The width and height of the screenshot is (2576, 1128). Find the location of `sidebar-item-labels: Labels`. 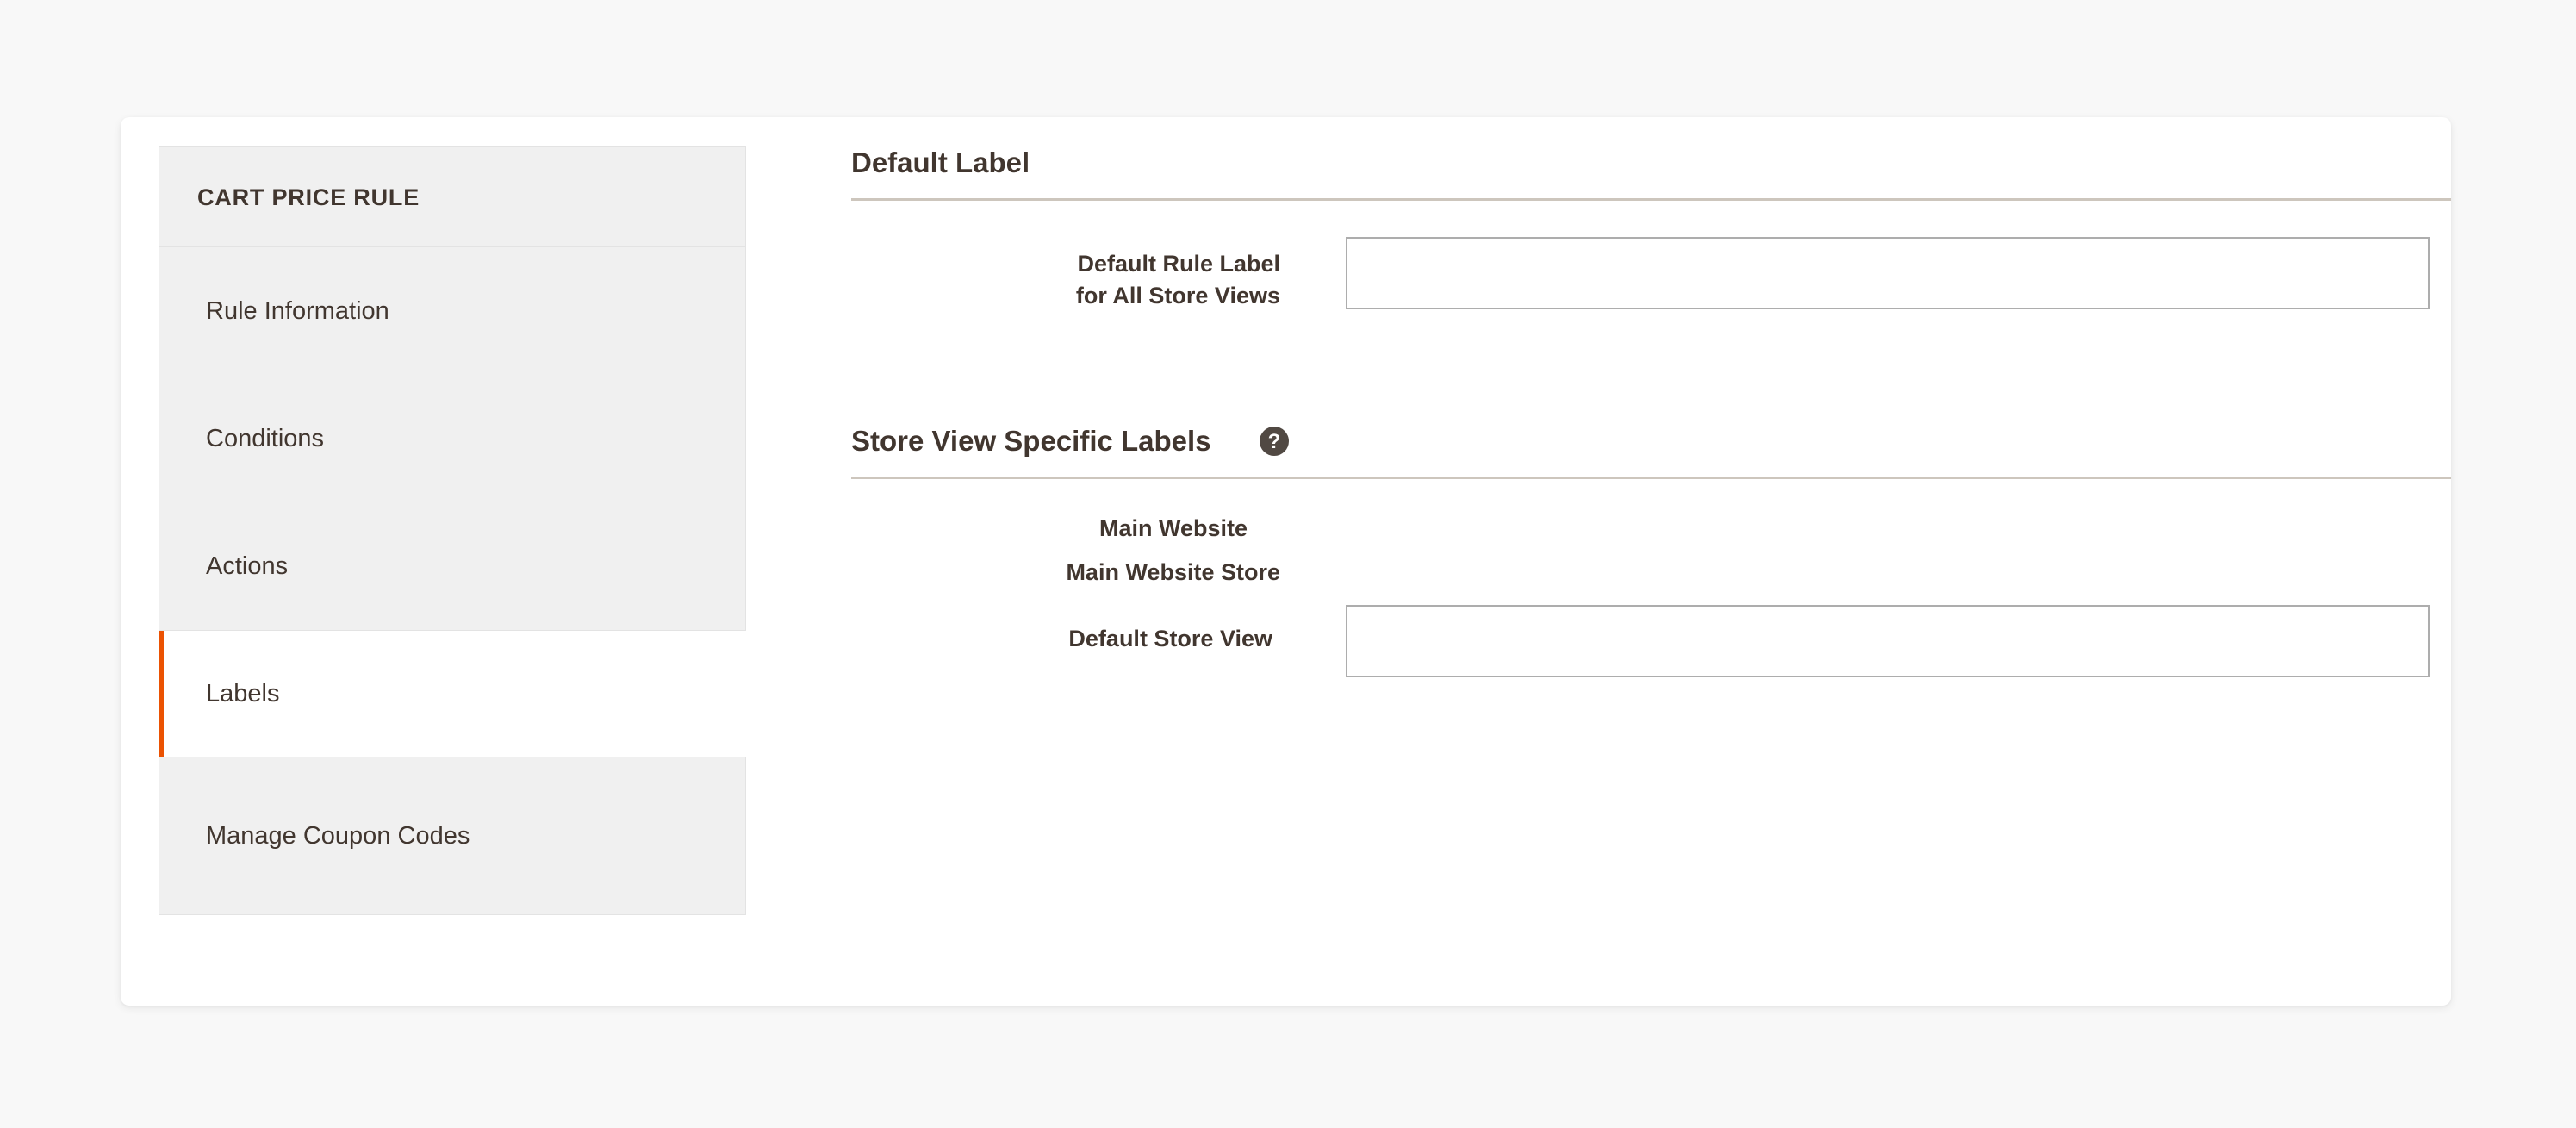

sidebar-item-labels: Labels is located at coordinates (453, 693).